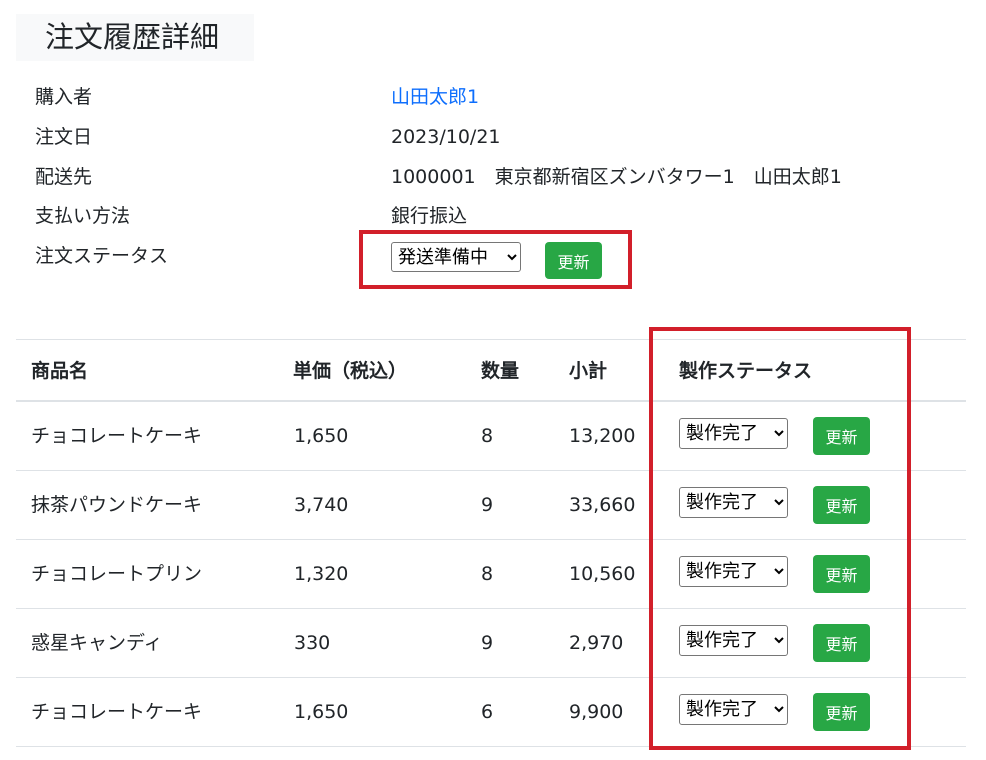 This screenshot has width=986, height=760. I want to click on unit-price: 3,740, so click(321, 505).